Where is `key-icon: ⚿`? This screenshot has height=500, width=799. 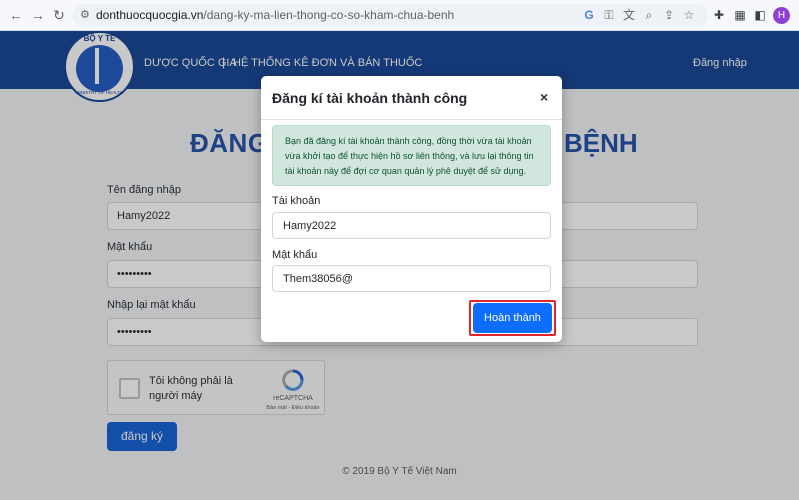
key-icon: ⚿ is located at coordinates (609, 15).